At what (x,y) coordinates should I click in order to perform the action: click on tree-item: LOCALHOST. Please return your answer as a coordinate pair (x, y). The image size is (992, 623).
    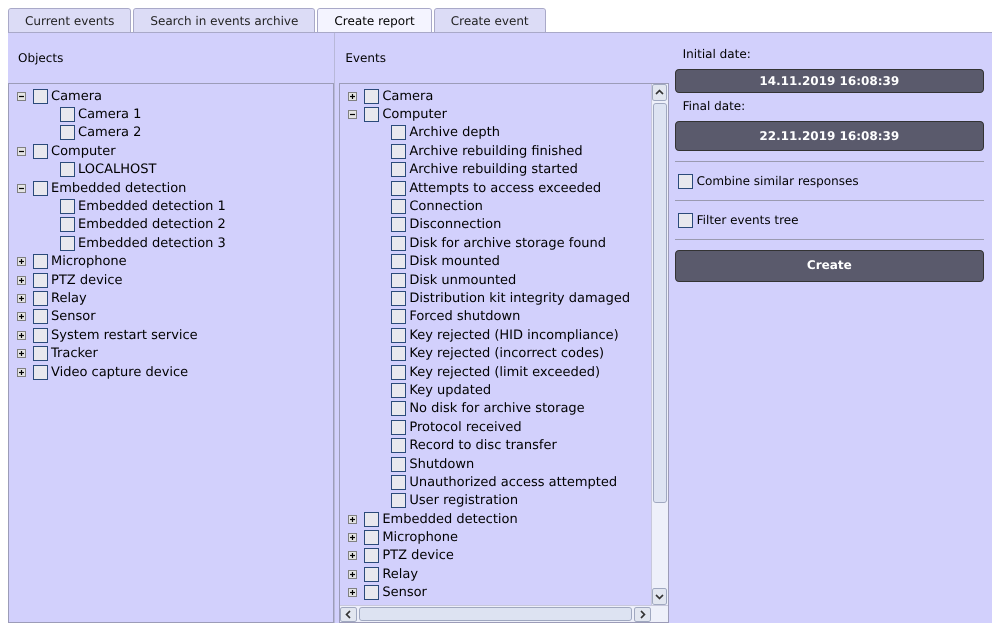
    Looking at the image, I should click on (117, 169).